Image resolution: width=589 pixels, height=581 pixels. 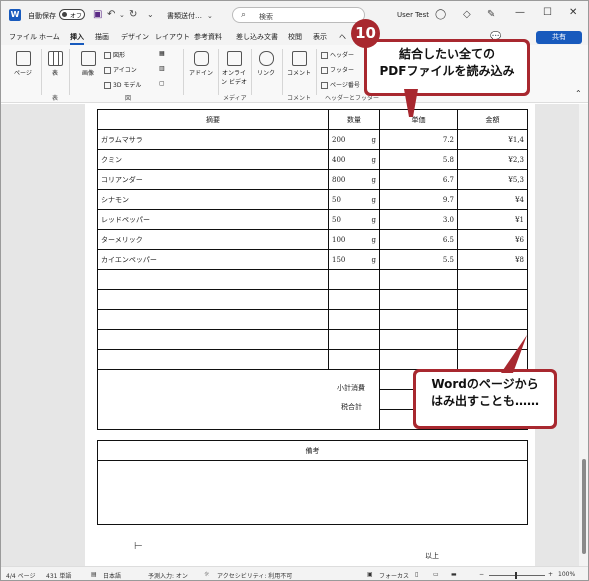 I want to click on cell-amount: ¥6, so click(x=492, y=239).